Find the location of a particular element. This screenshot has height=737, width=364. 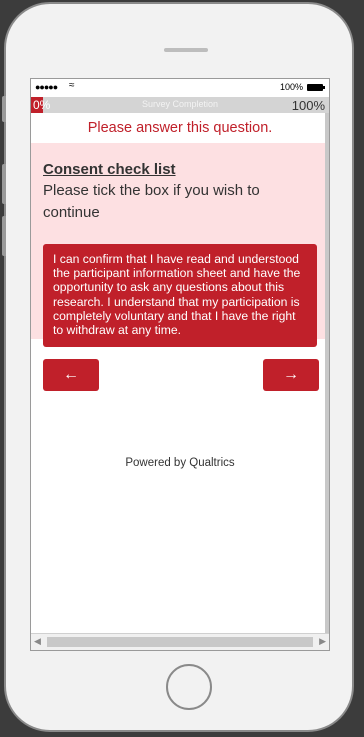

navigation-bar: ← → is located at coordinates (180, 398).